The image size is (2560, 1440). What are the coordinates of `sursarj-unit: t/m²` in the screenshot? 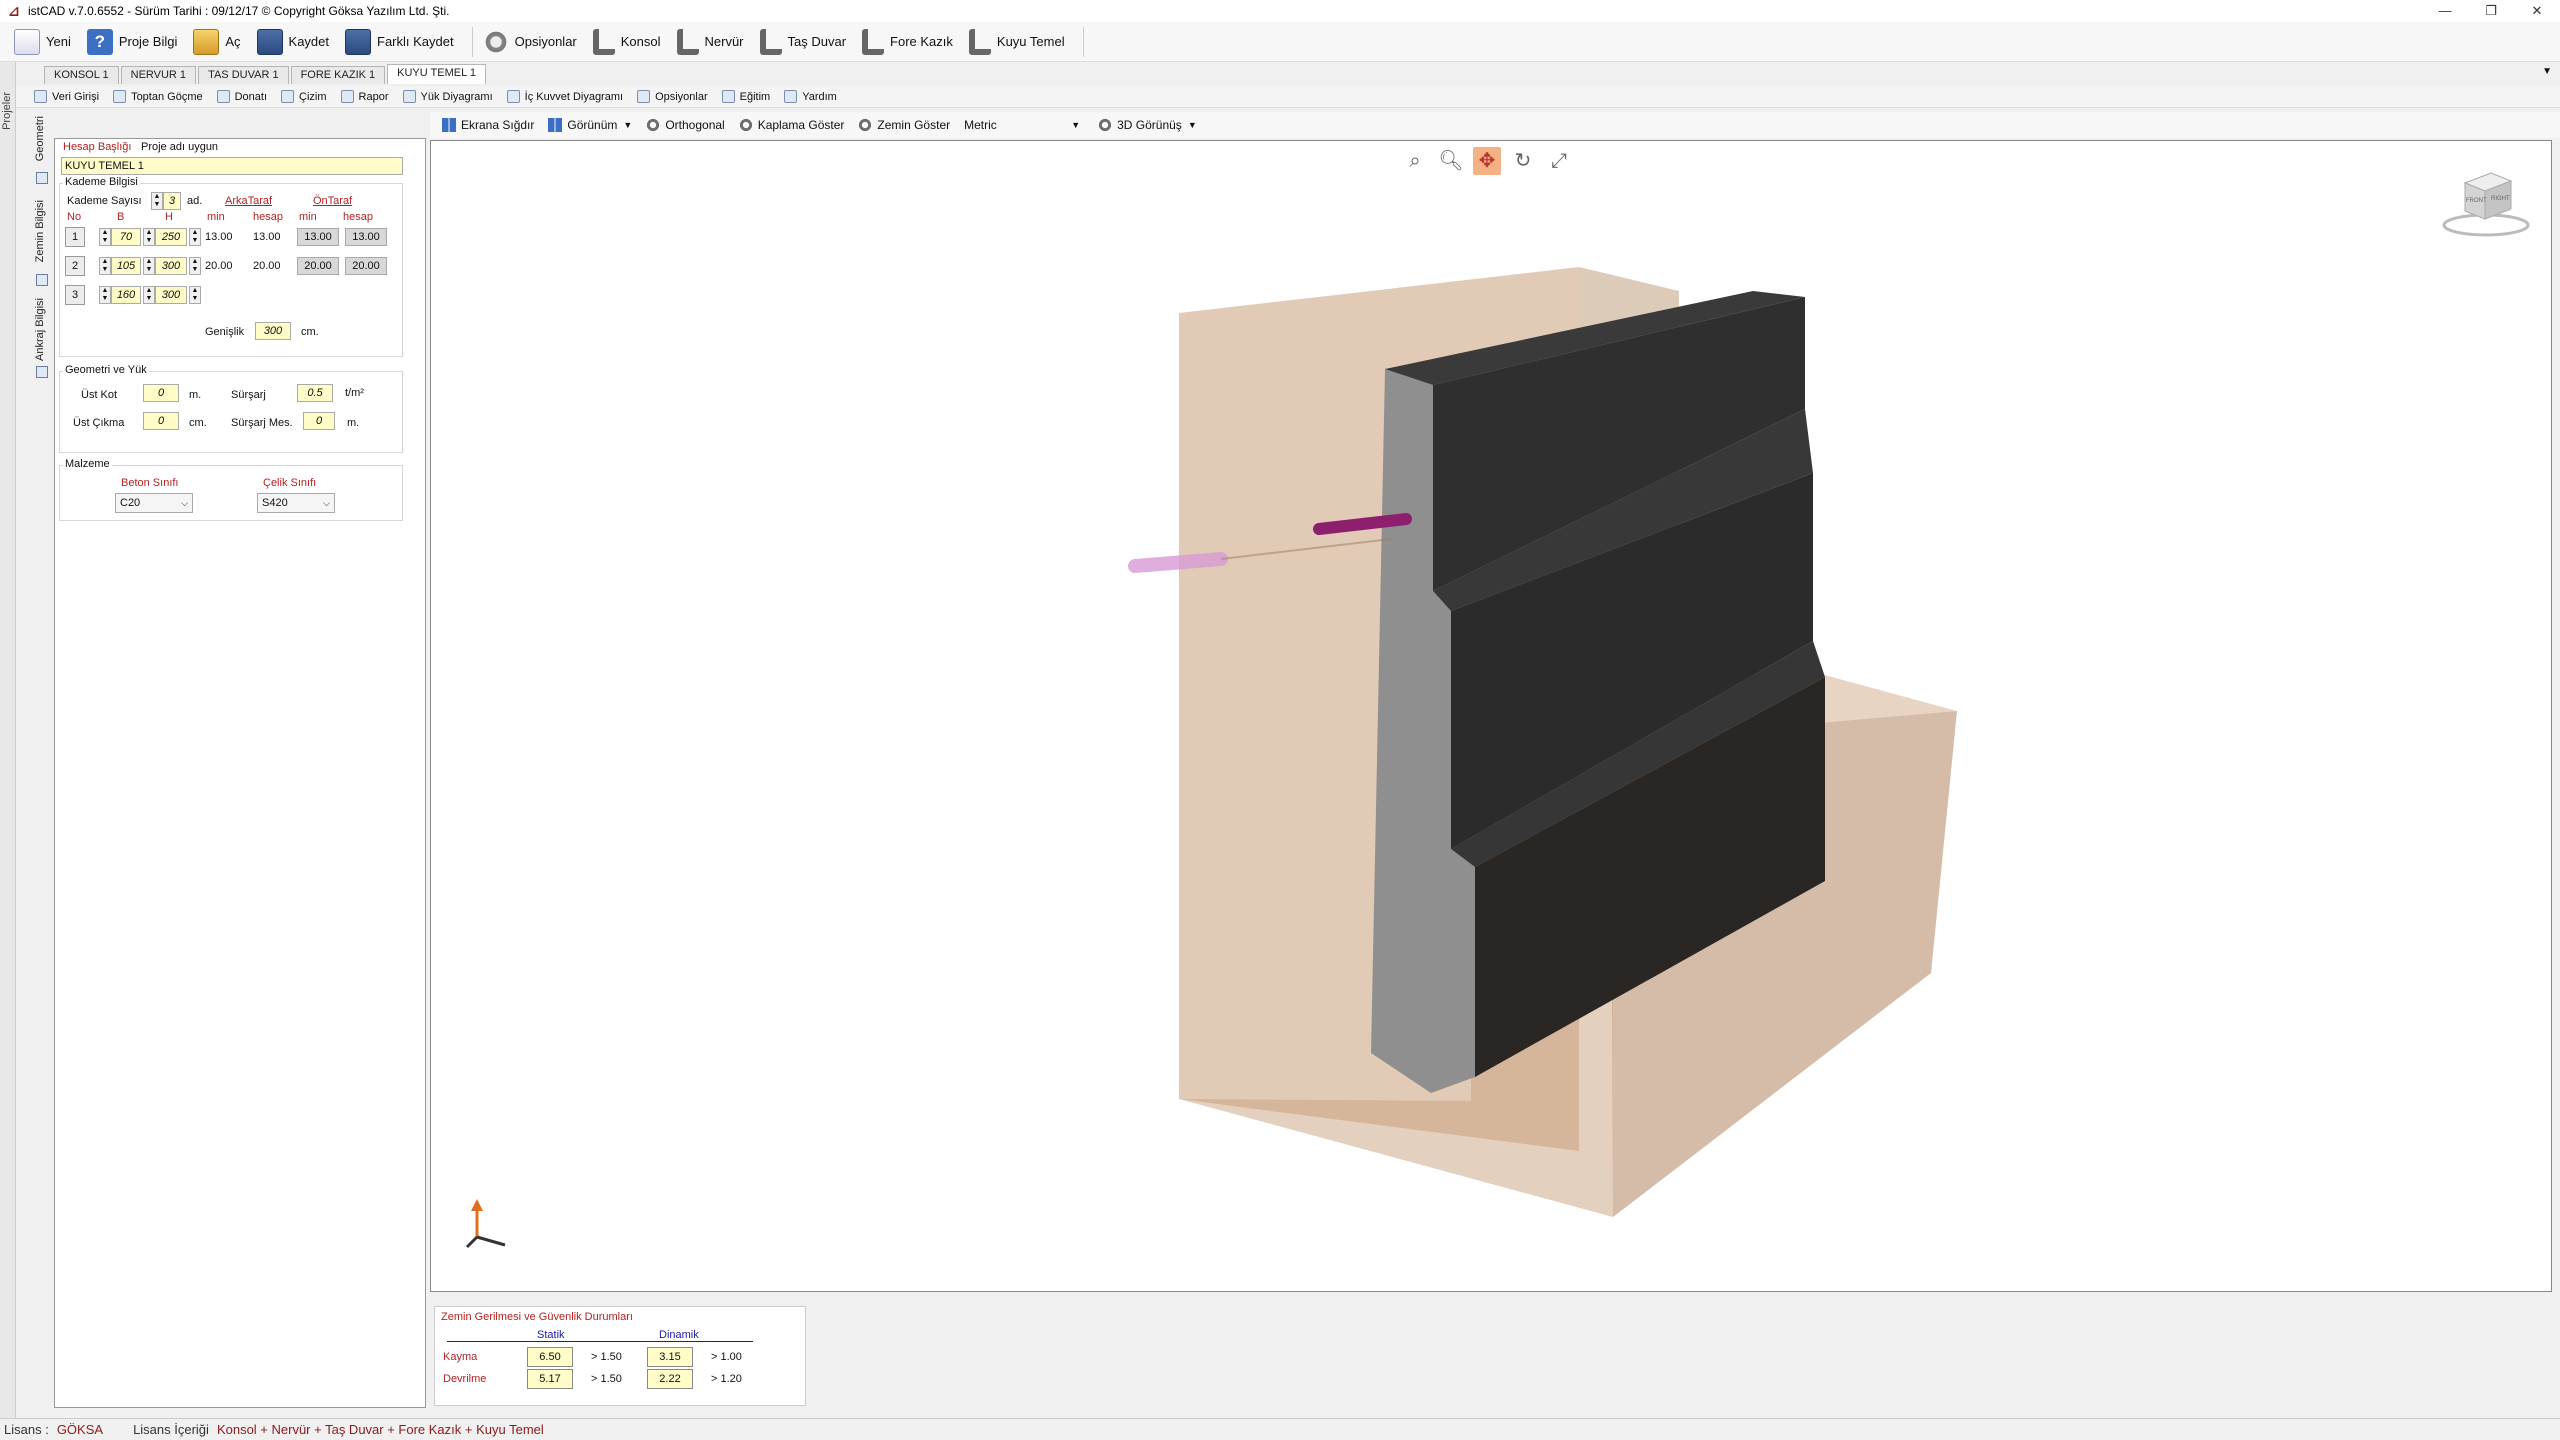 It's located at (354, 393).